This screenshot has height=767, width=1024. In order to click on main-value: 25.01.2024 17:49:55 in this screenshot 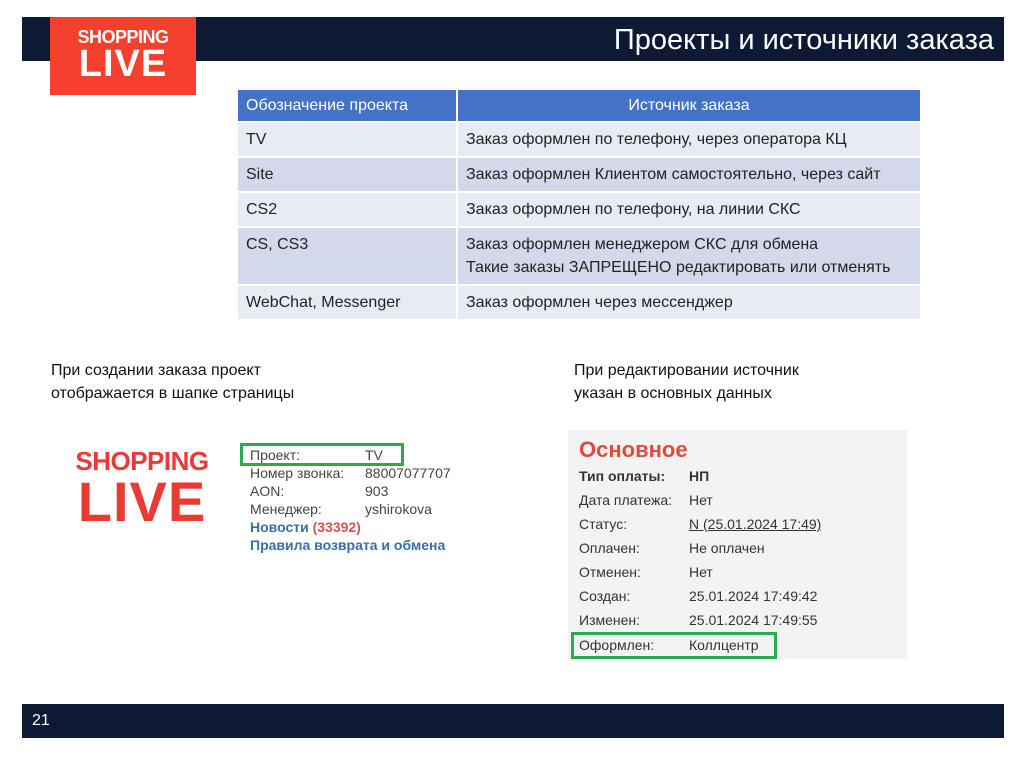, I will do `click(753, 620)`.